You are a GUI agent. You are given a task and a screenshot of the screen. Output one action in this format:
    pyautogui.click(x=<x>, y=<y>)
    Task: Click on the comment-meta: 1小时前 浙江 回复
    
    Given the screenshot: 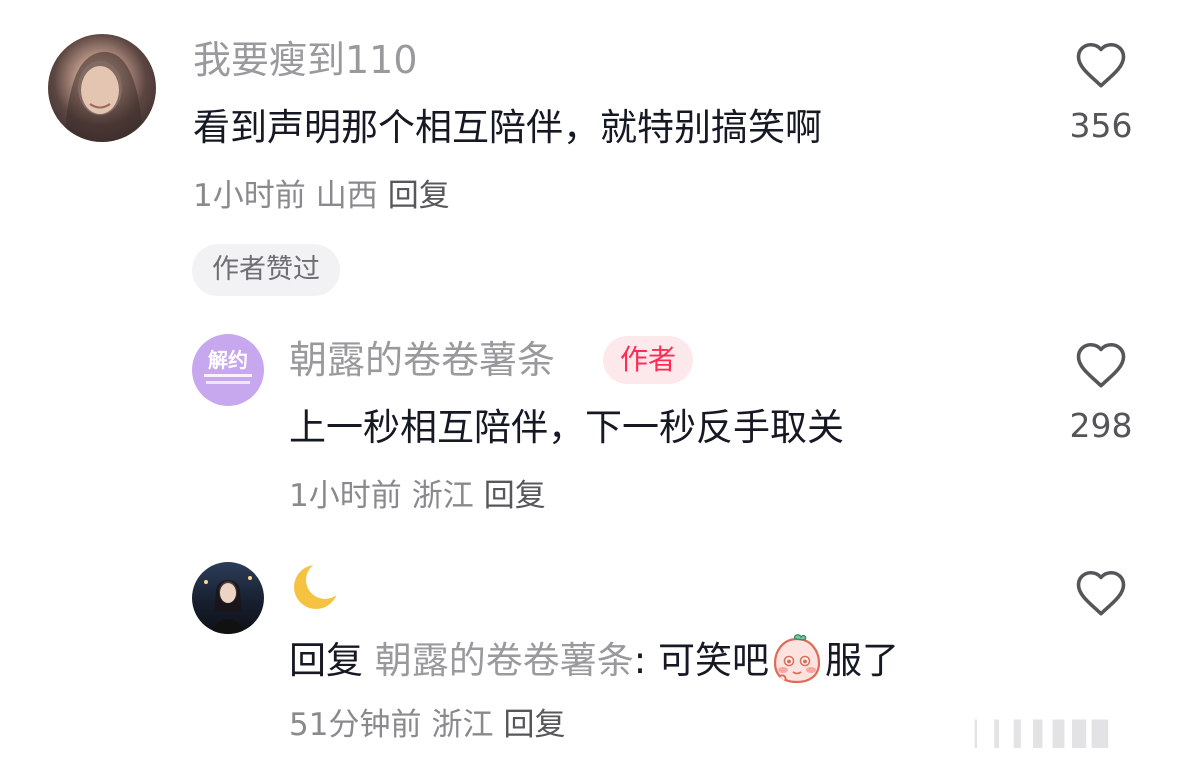 What is the action you would take?
    pyautogui.click(x=417, y=496)
    